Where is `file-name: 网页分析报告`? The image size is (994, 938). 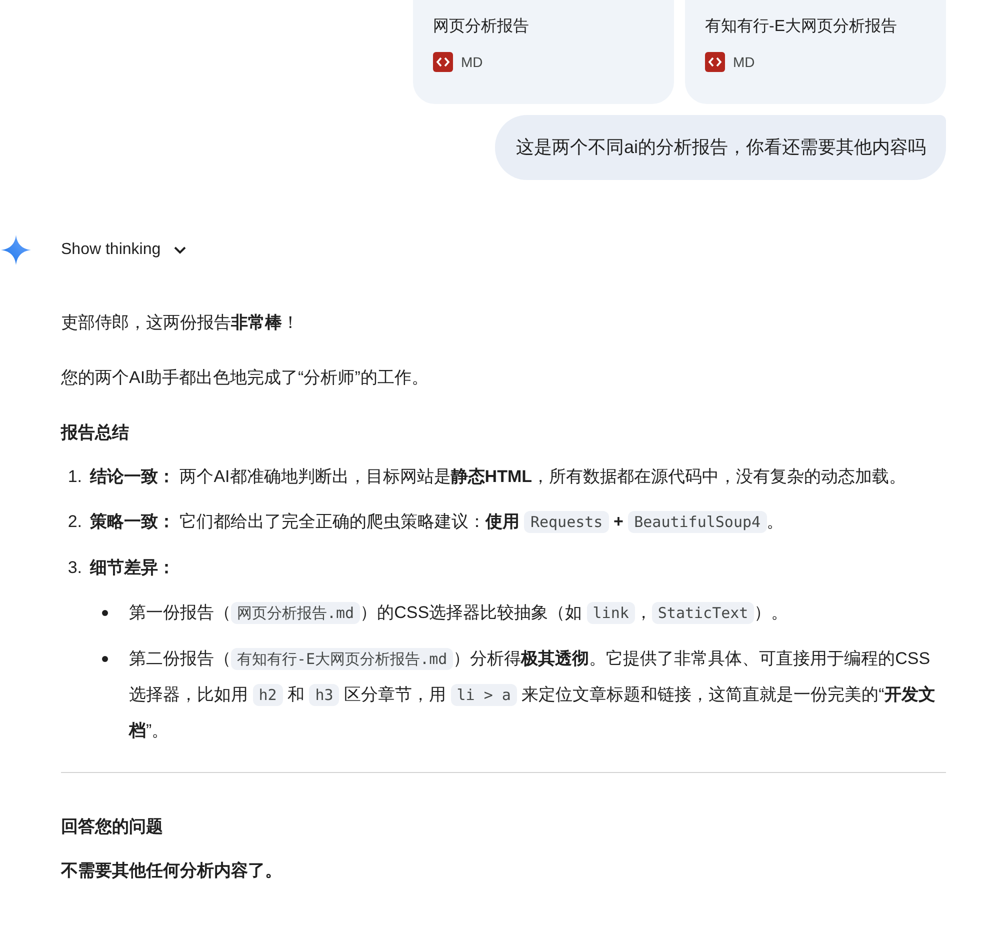
file-name: 网页分析报告 is located at coordinates (481, 26).